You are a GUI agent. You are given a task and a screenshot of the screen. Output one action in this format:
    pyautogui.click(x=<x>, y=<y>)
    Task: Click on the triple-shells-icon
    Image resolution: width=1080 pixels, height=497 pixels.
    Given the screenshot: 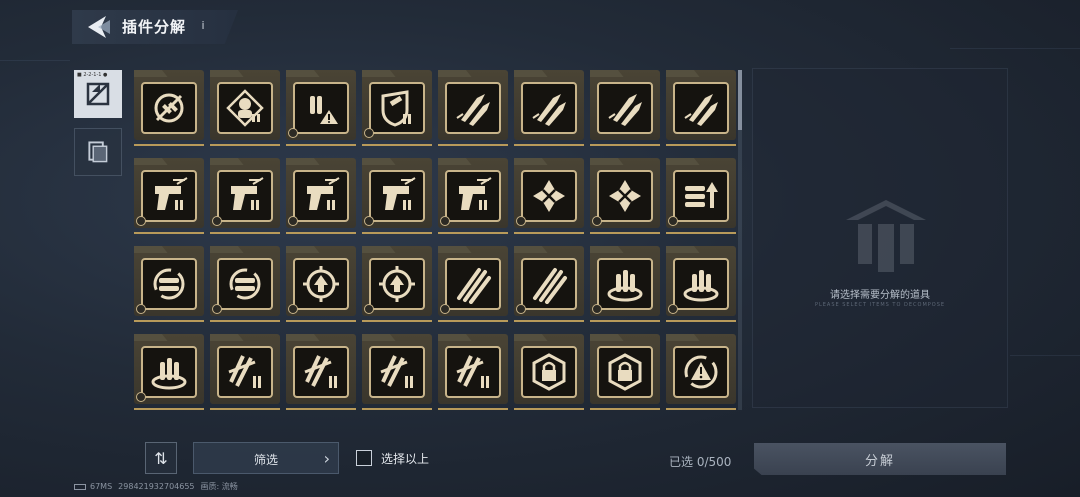 What is the action you would take?
    pyautogui.click(x=550, y=286)
    